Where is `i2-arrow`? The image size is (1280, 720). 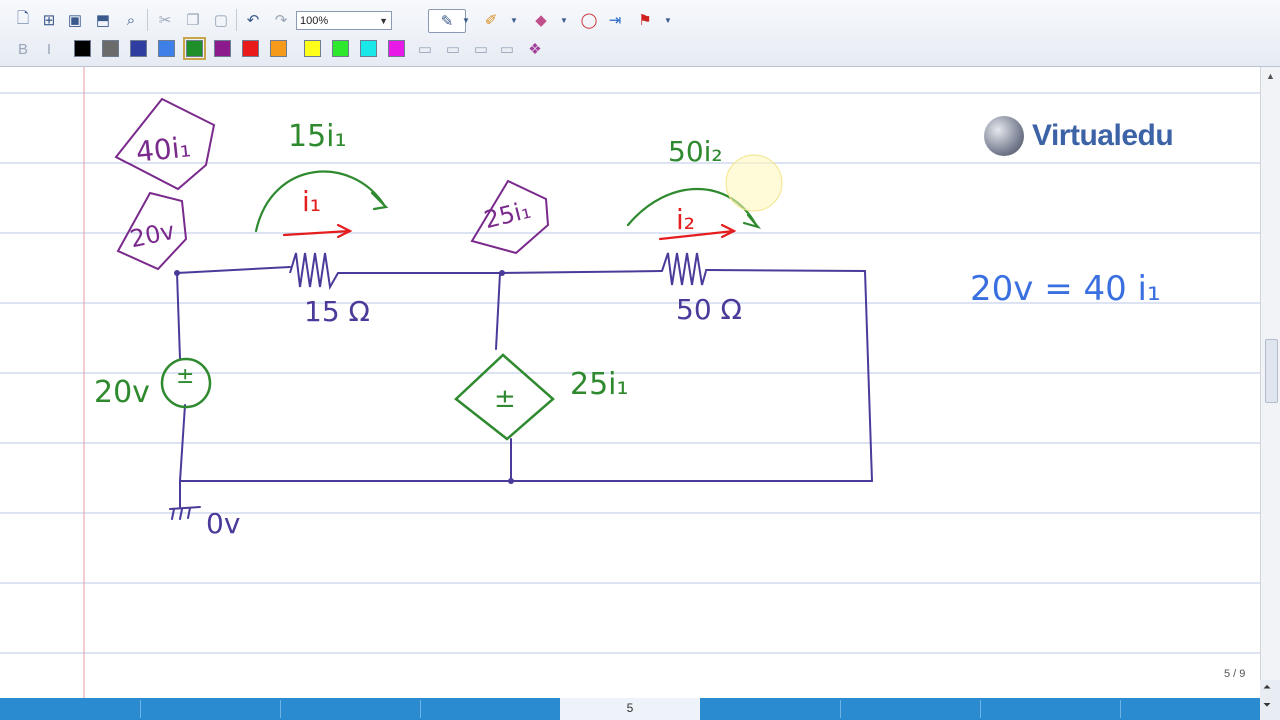 i2-arrow is located at coordinates (697, 235).